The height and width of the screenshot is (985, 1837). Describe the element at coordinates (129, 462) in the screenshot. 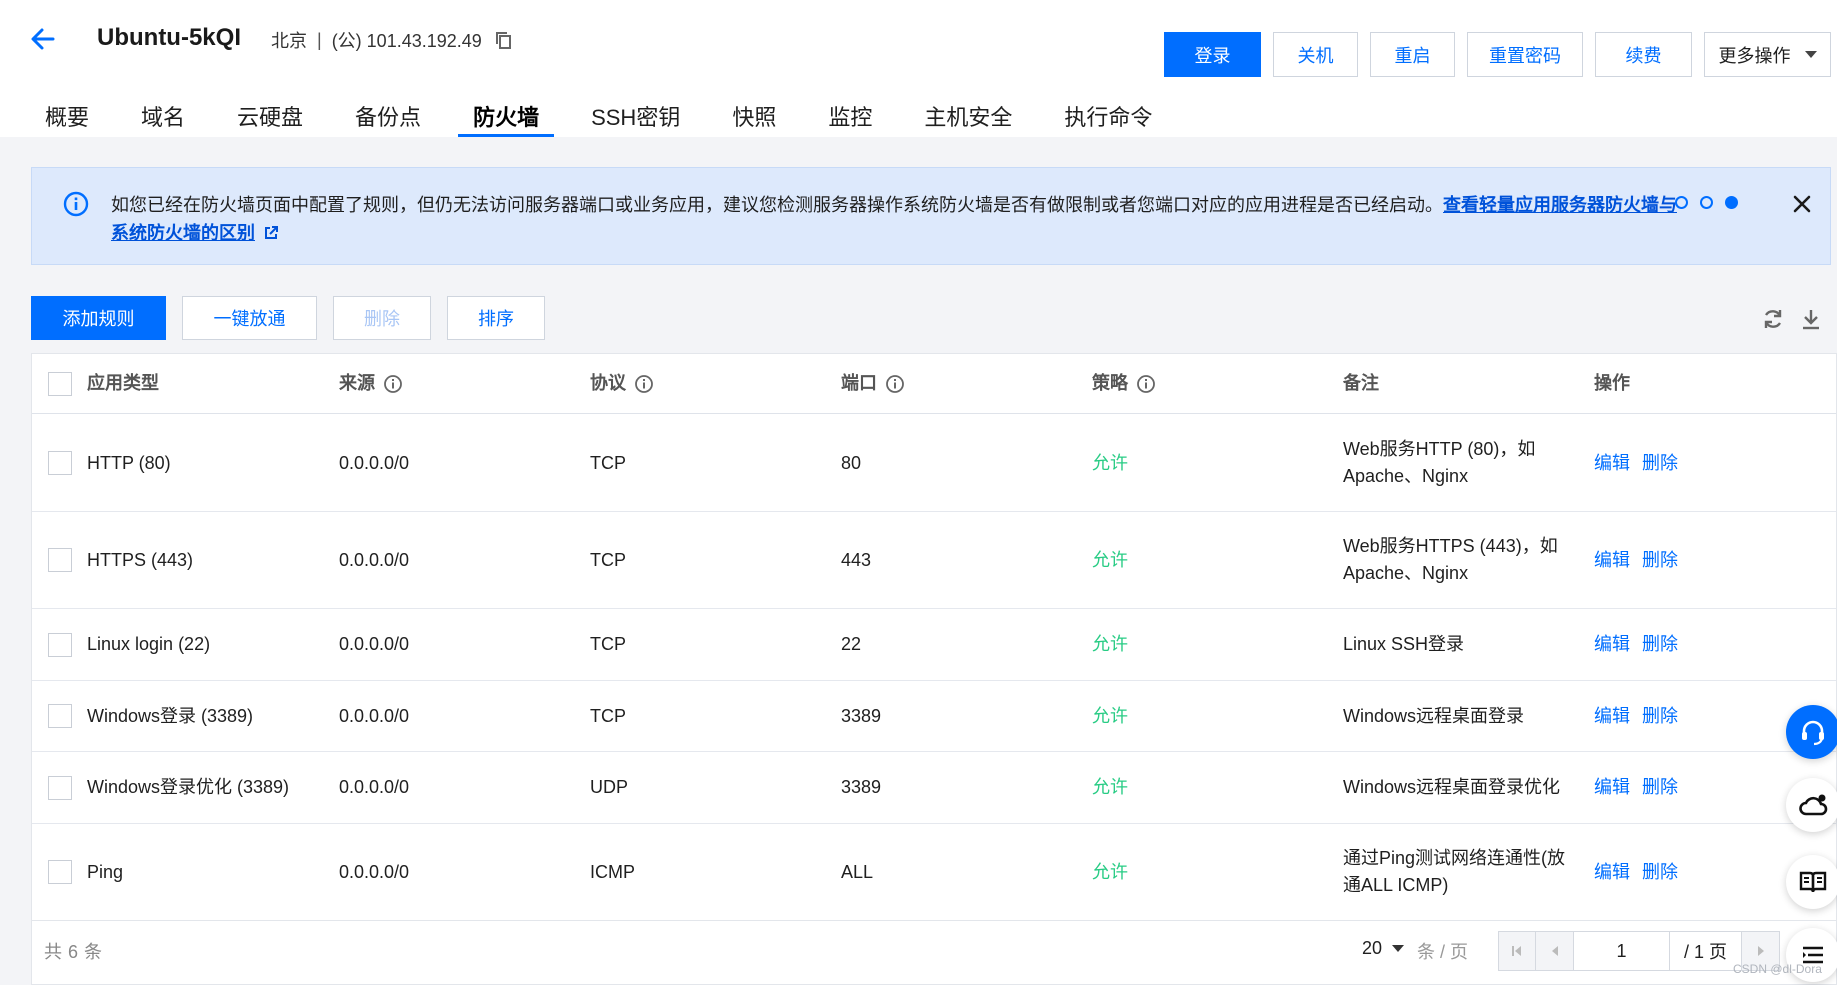

I see `cell-app-type: HTTP (80)` at that location.